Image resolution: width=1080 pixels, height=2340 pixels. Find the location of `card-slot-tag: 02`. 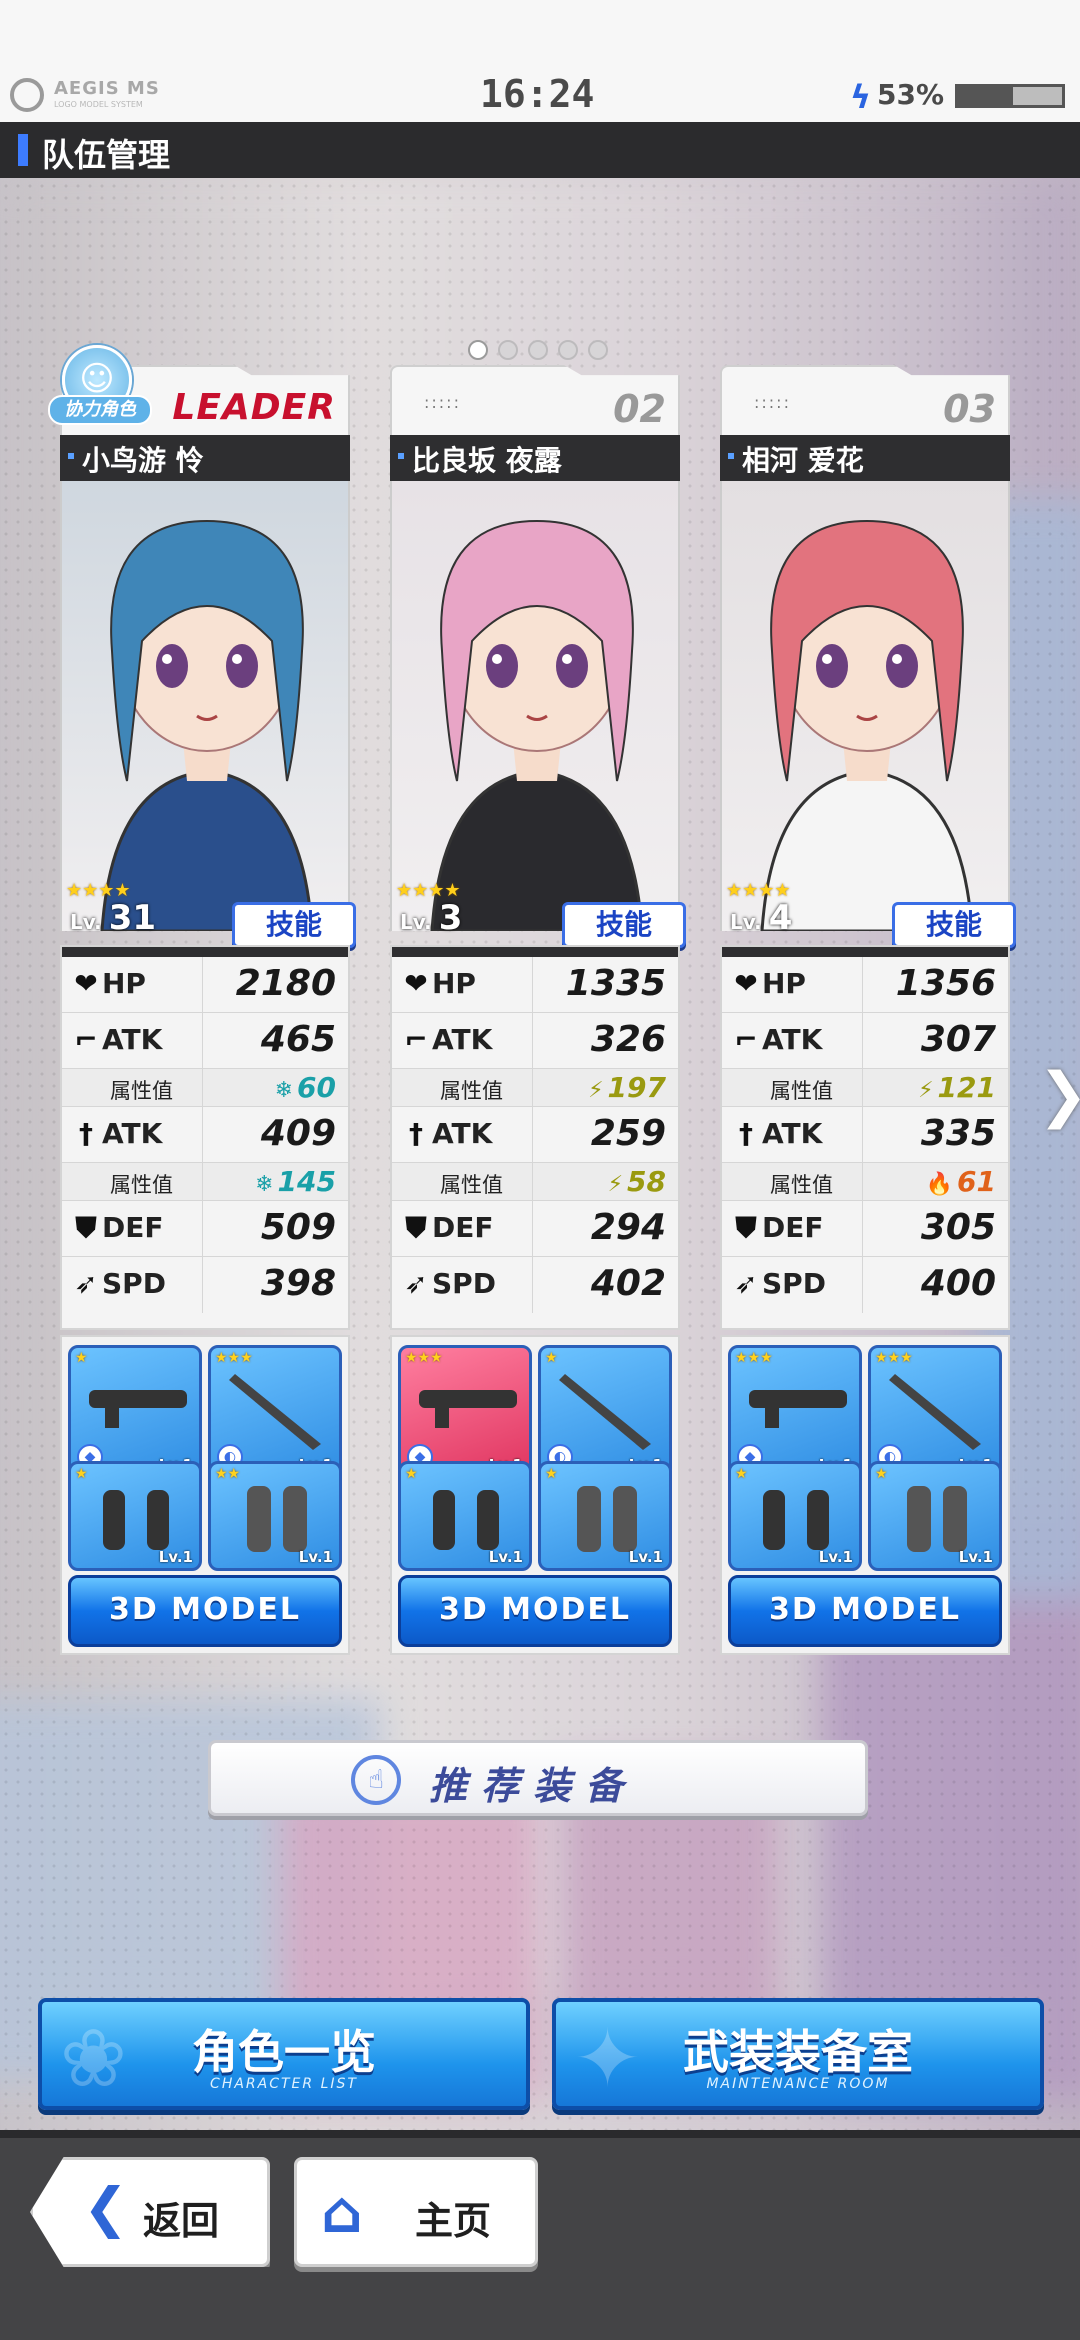

card-slot-tag: 02 is located at coordinates (639, 409).